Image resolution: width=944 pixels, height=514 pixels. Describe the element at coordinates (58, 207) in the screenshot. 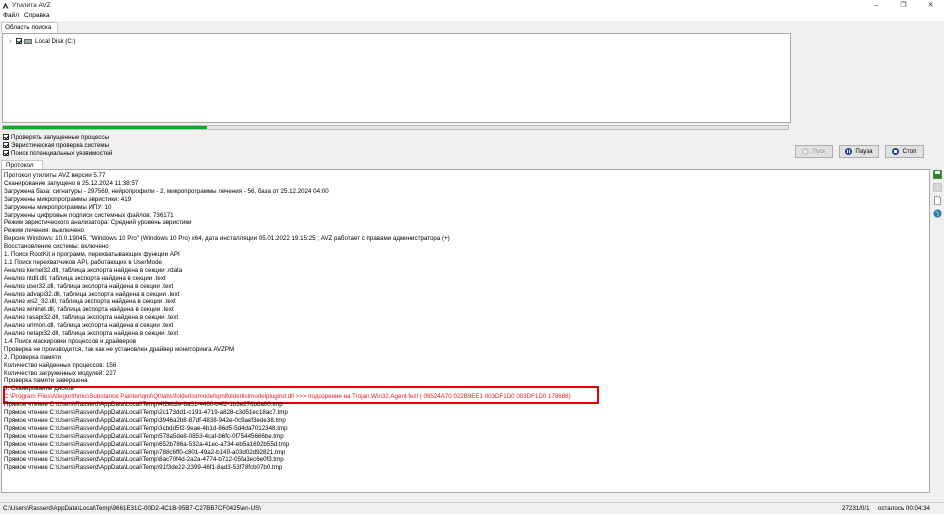

I see `log-line: Загружены микропрограммы ИПУ: 10` at that location.